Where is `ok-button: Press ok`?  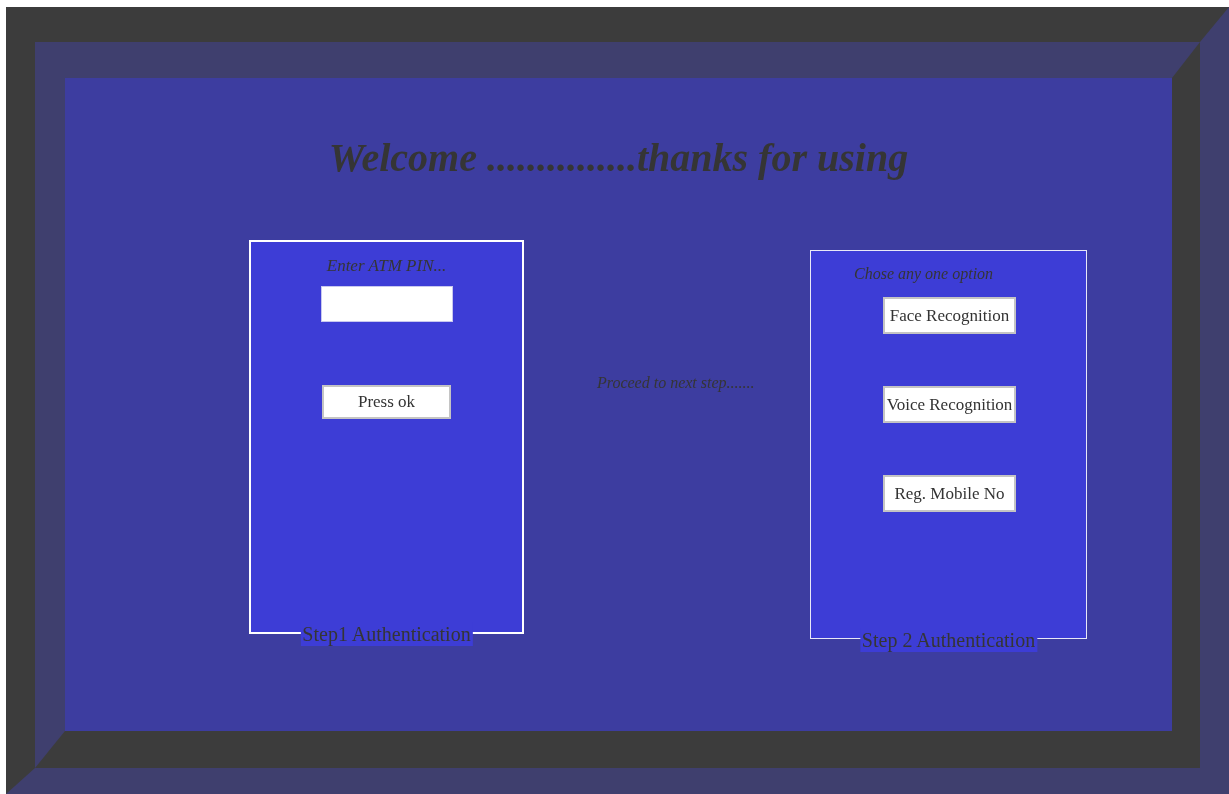
ok-button: Press ok is located at coordinates (386, 402).